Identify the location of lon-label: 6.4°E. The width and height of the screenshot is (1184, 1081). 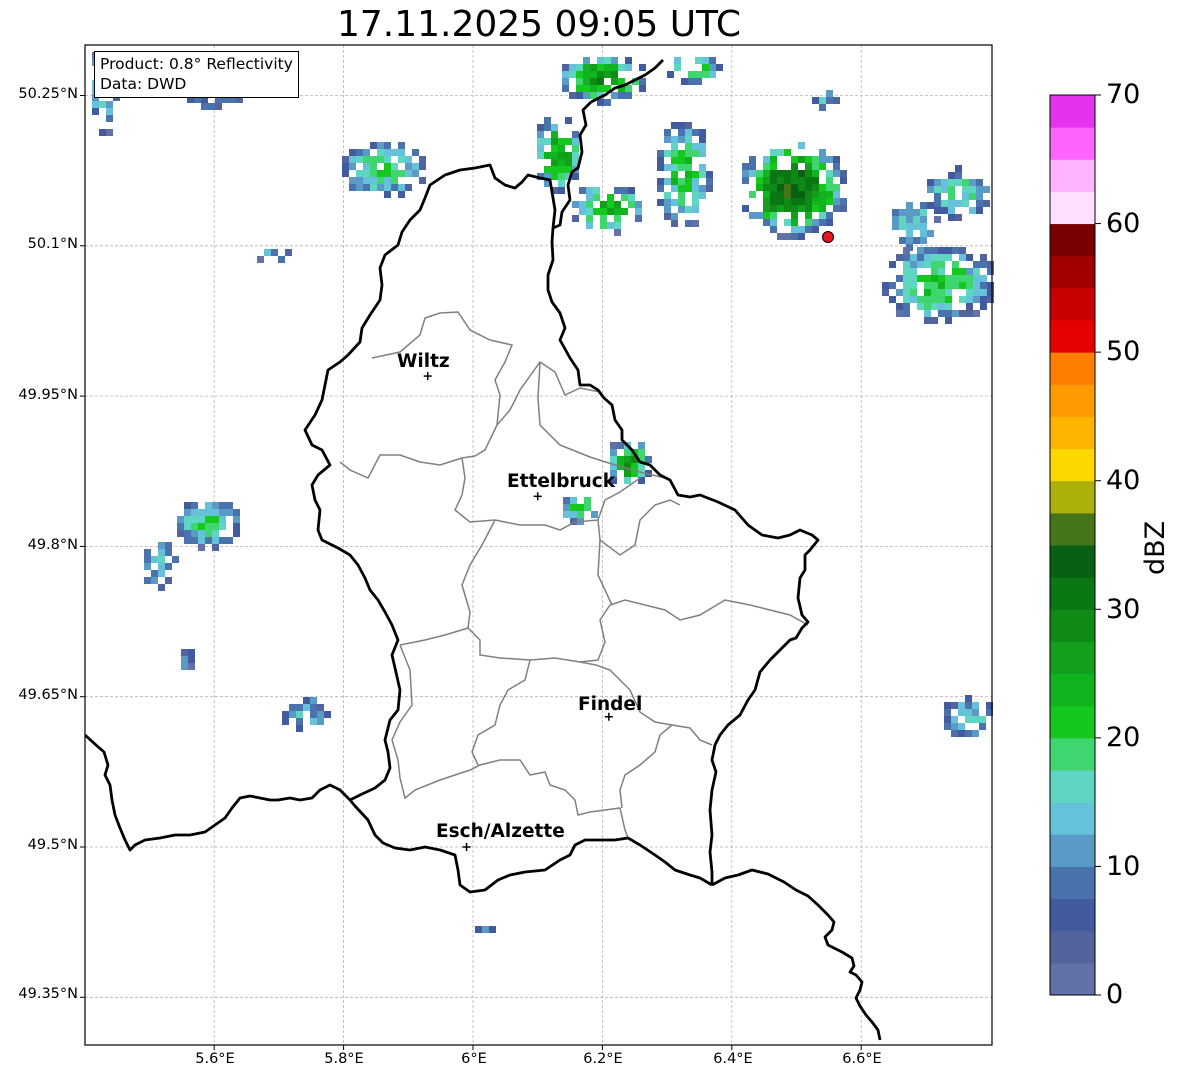
(733, 1059).